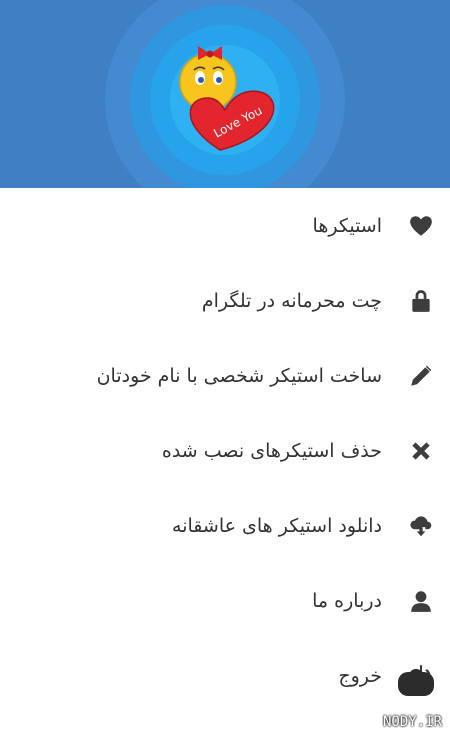 The image size is (450, 740). I want to click on menu-item-label: استیکرها, so click(347, 225).